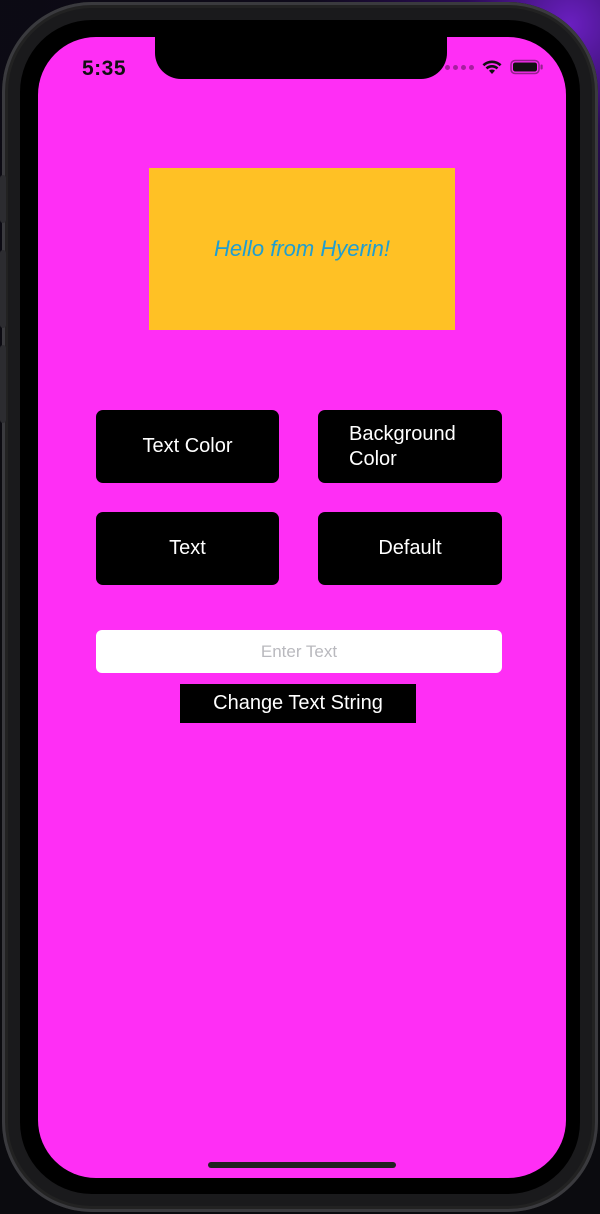 This screenshot has height=1214, width=600. I want to click on volume-up-button, so click(3, 289).